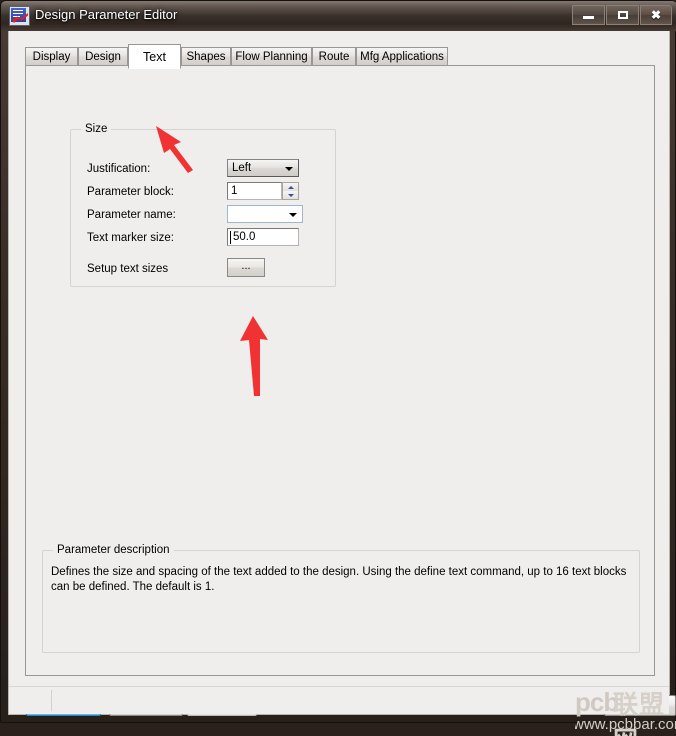  I want to click on app-icon, so click(19, 16).